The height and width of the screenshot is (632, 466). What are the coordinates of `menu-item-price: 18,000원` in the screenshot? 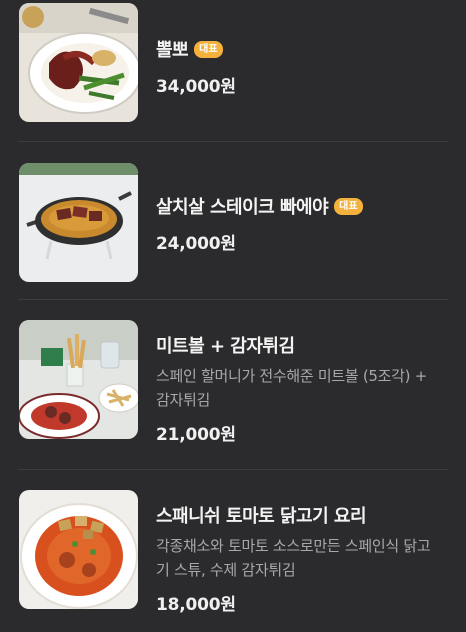 It's located at (196, 605).